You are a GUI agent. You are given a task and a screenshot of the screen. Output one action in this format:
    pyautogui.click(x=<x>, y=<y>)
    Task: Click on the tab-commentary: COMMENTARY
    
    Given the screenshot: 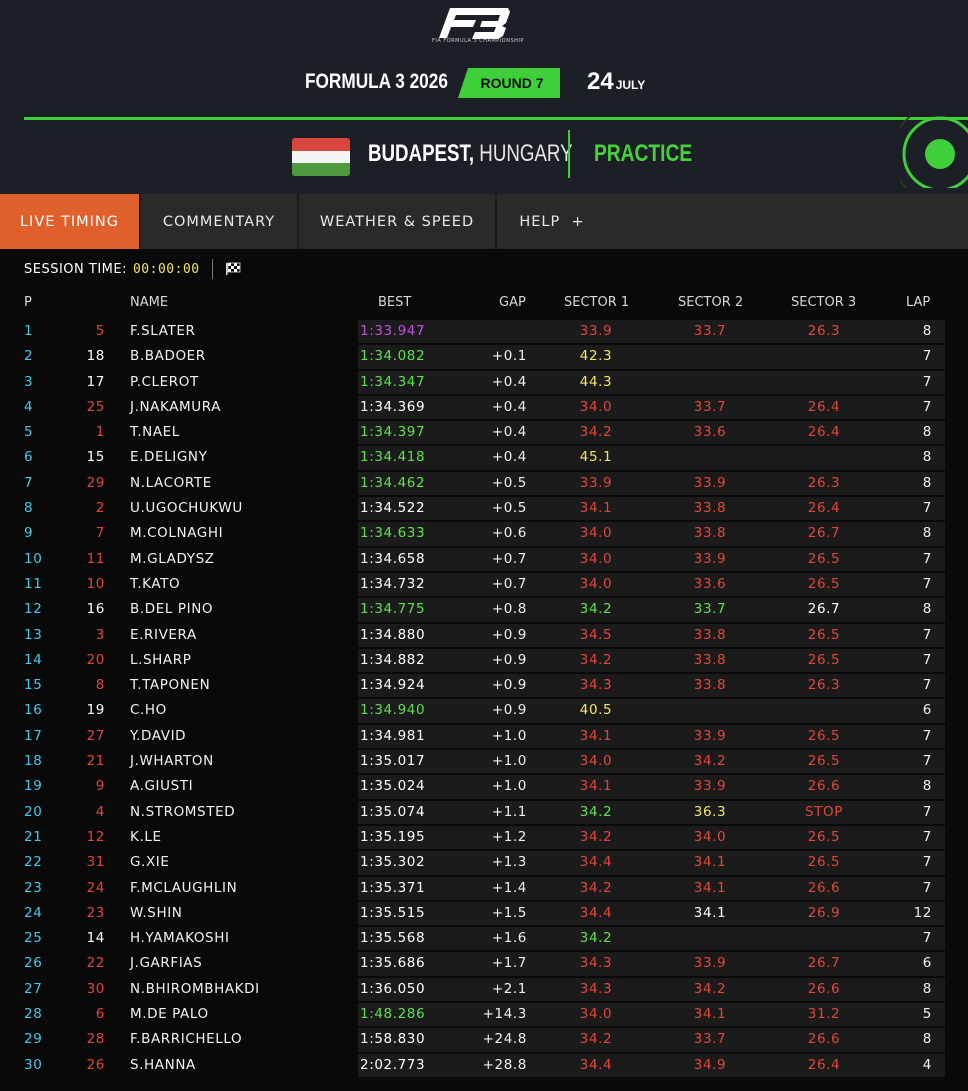 What is the action you would take?
    pyautogui.click(x=220, y=221)
    